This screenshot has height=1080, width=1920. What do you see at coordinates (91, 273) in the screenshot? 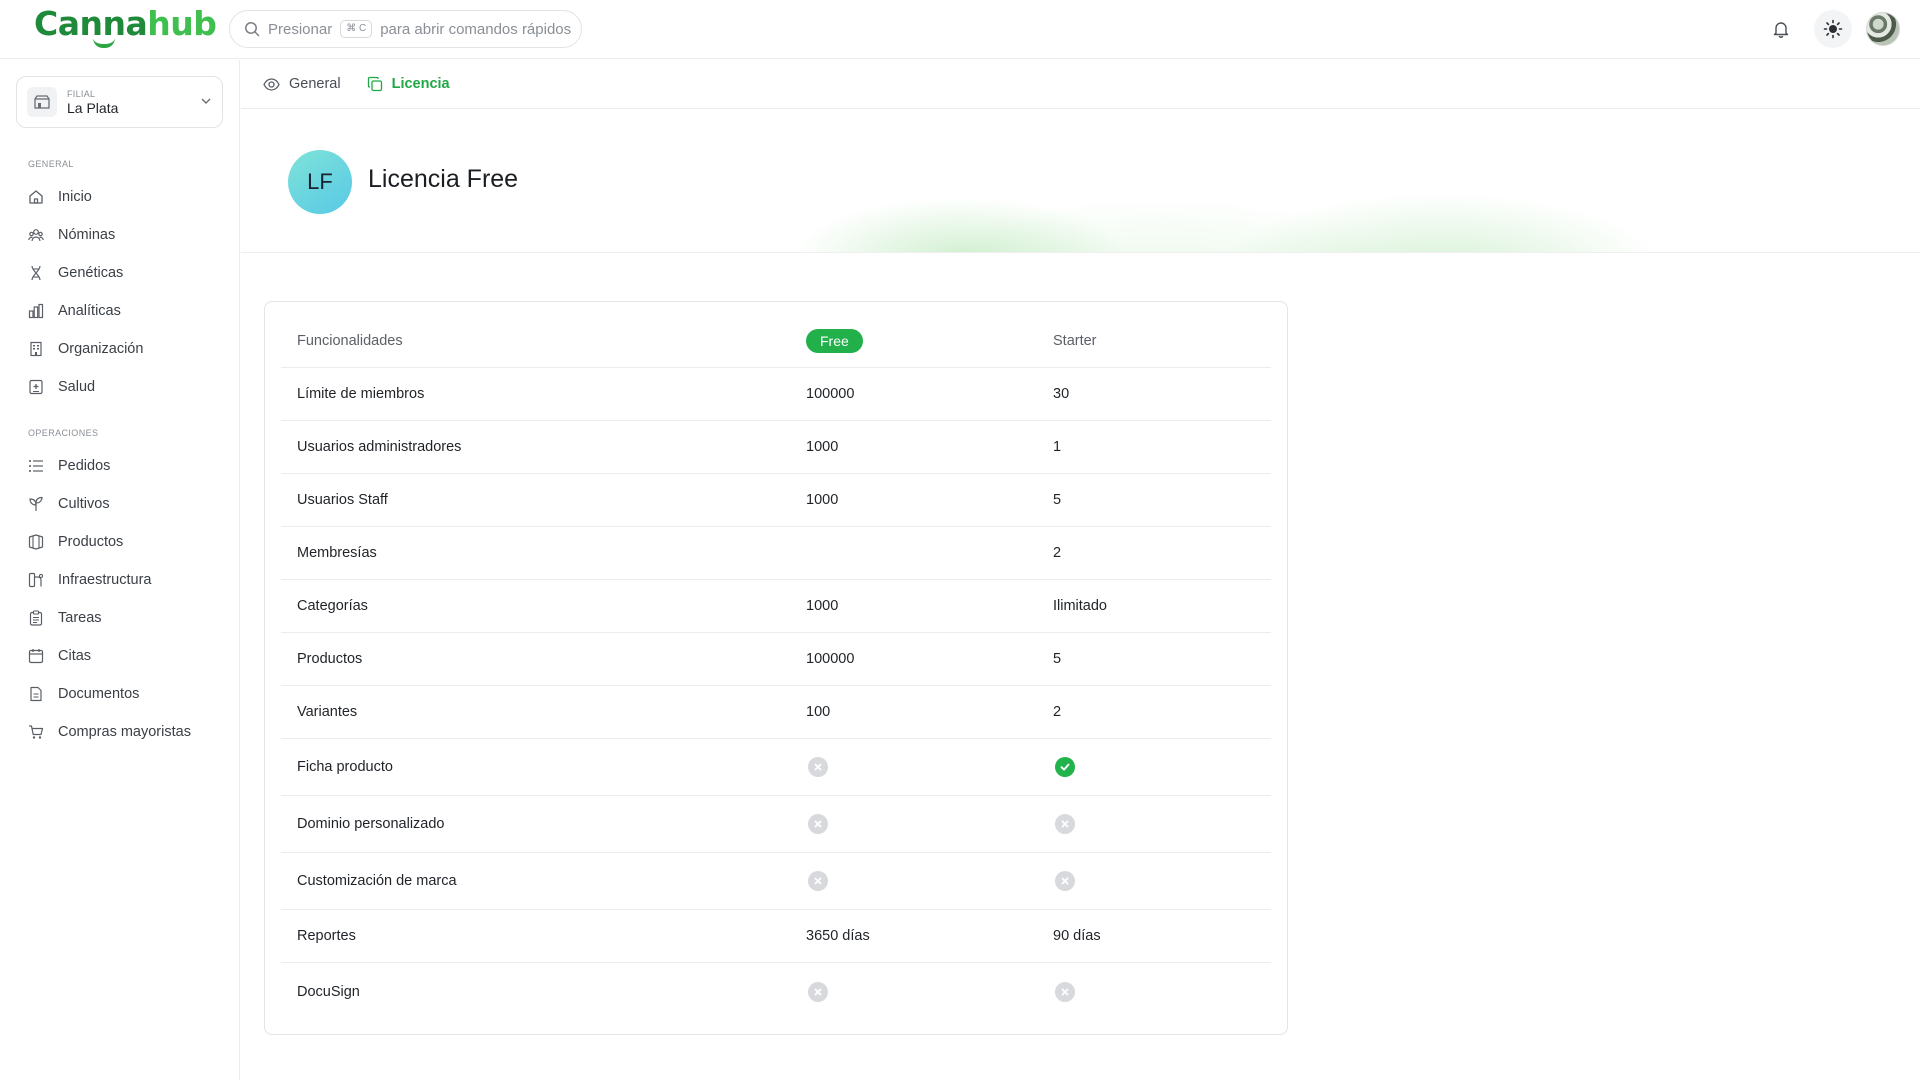
I see `sidebar-item-label: Genéticas` at bounding box center [91, 273].